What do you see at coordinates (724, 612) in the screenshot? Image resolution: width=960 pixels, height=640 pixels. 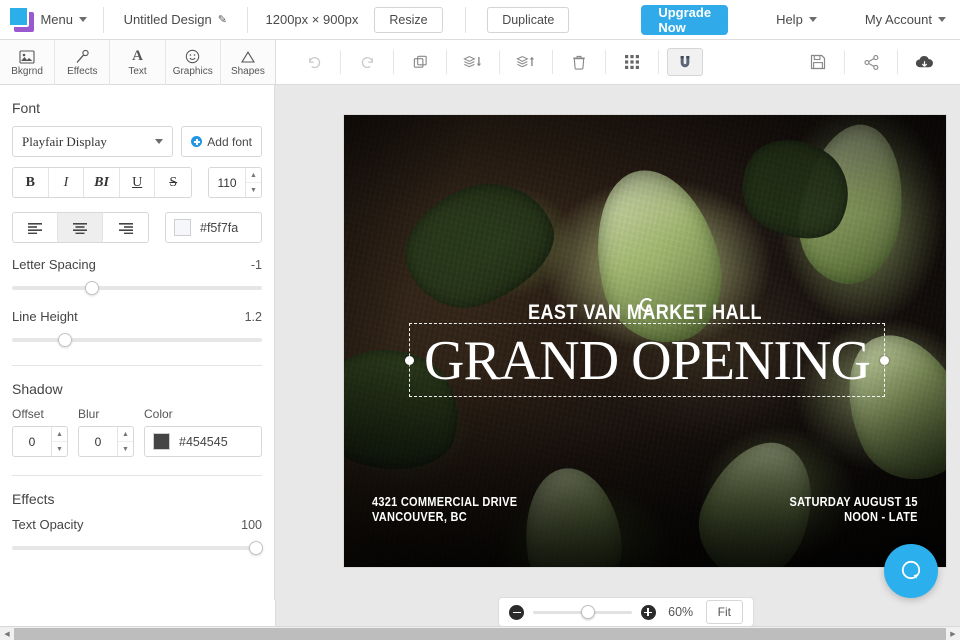 I see `fit-button: Fit` at bounding box center [724, 612].